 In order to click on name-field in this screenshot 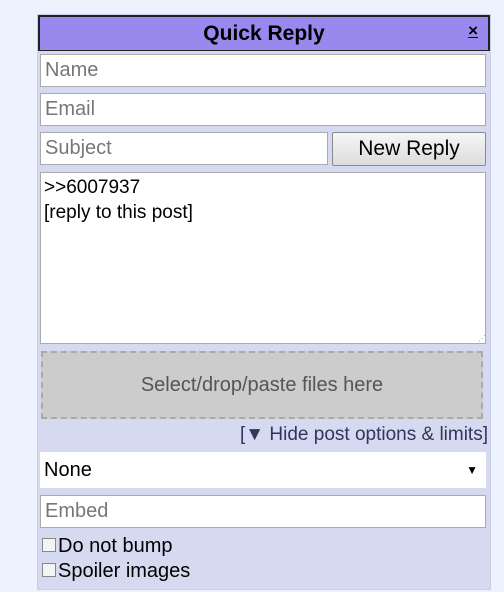, I will do `click(263, 70)`.